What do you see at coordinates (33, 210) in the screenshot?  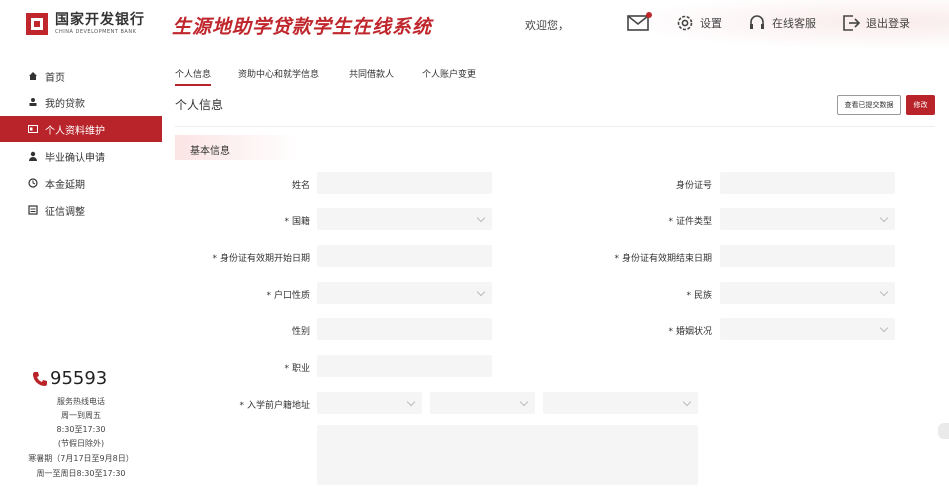 I see `list-icon` at bounding box center [33, 210].